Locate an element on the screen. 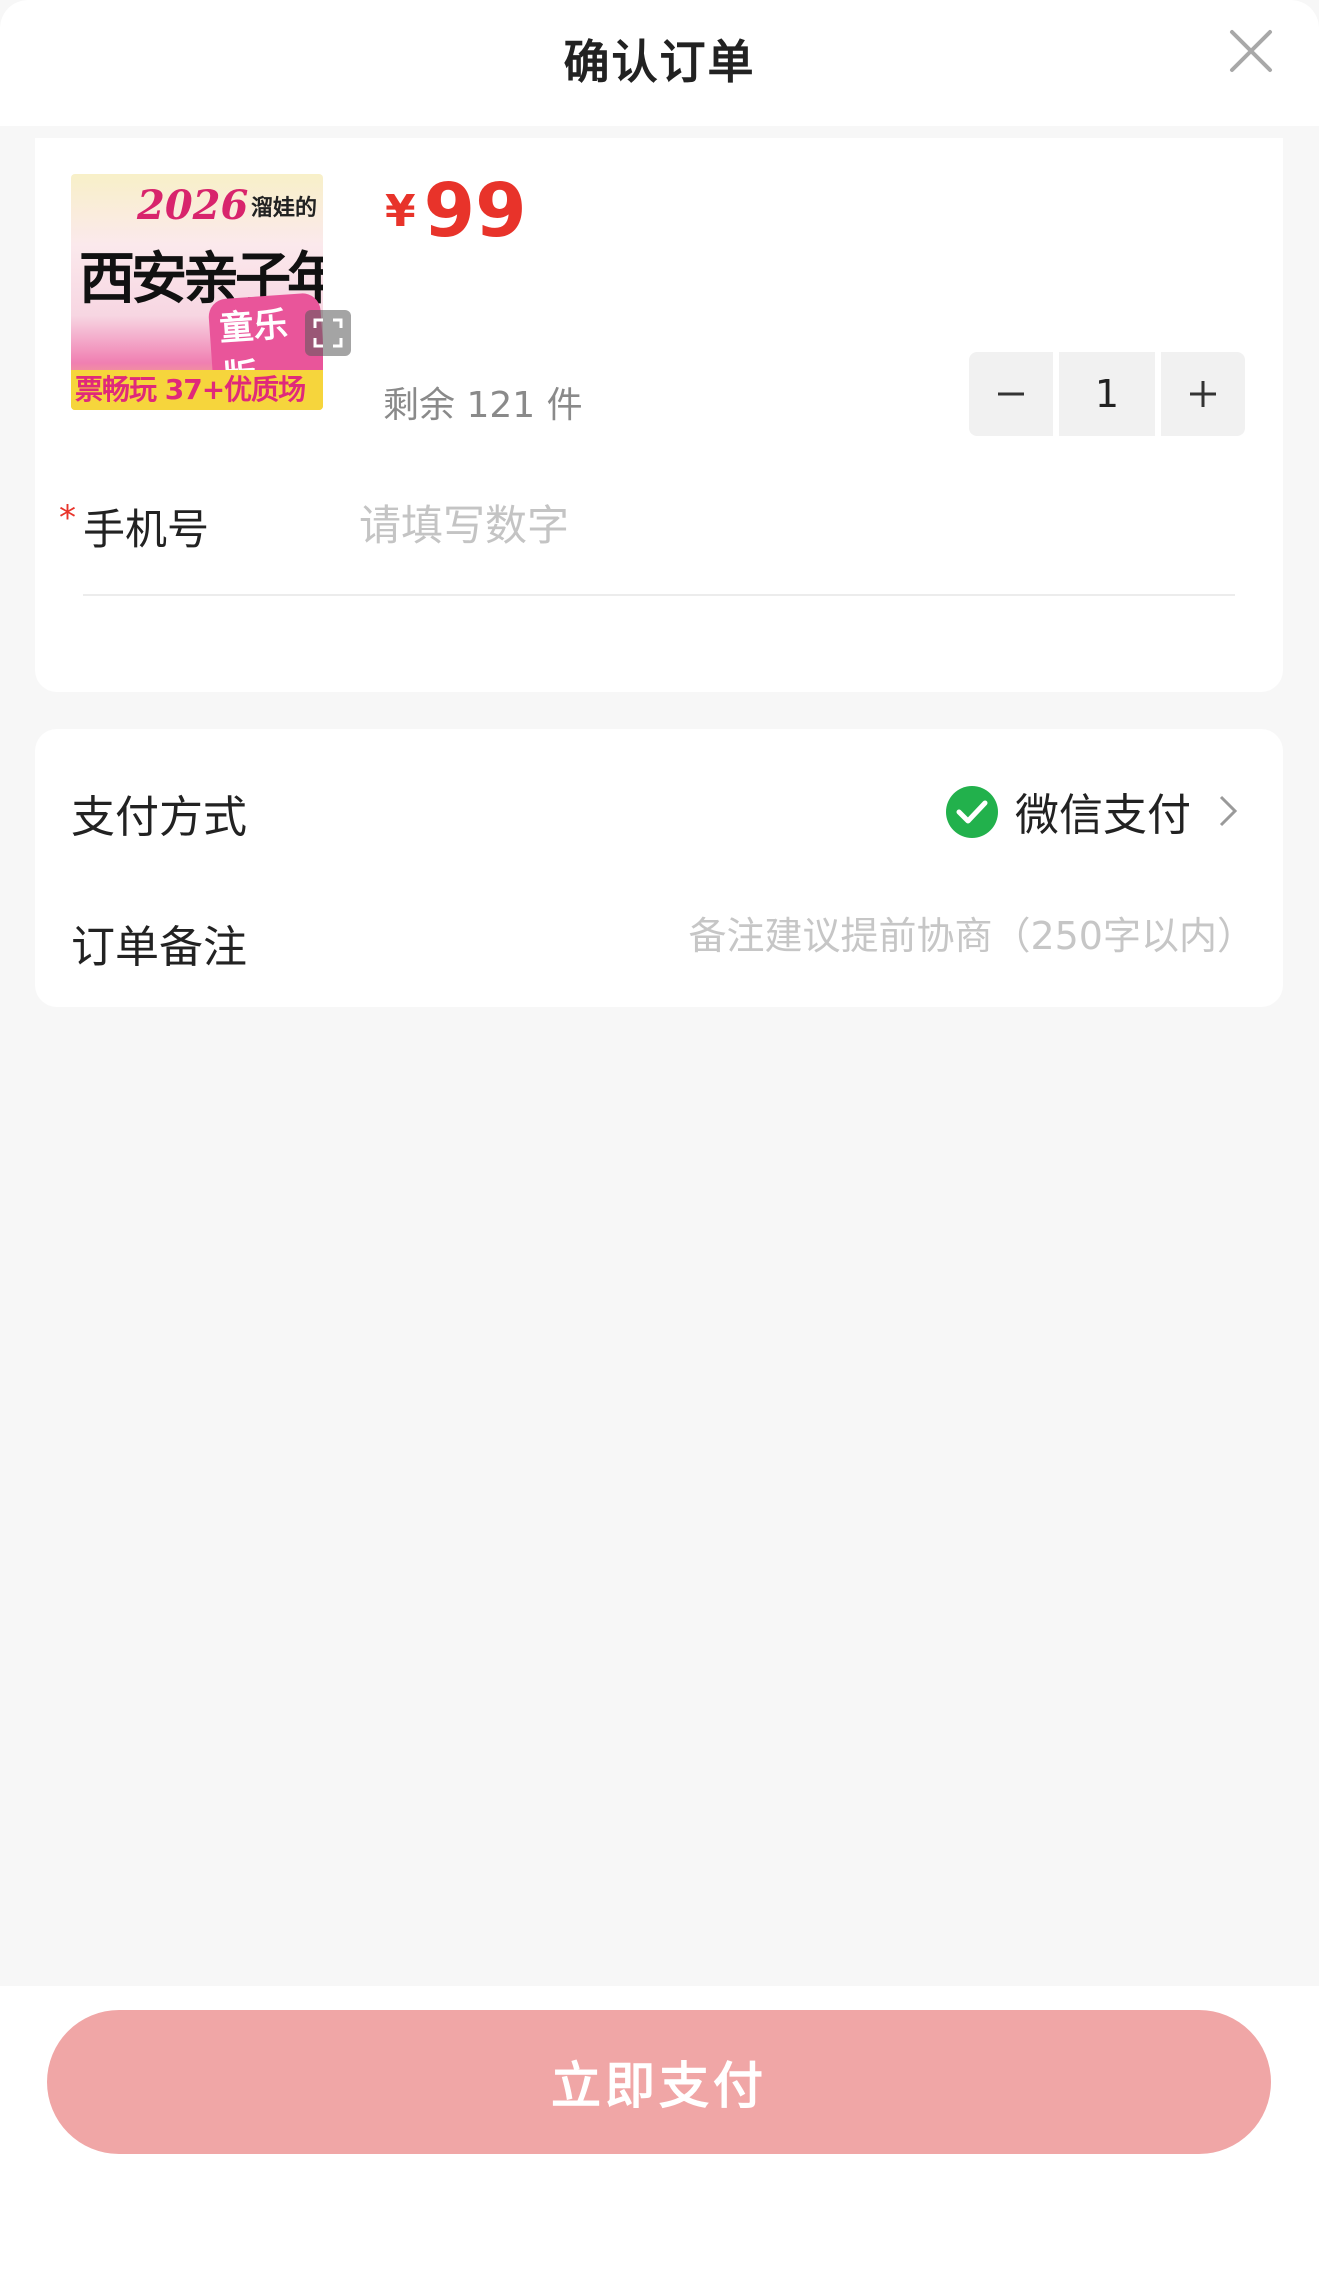 The height and width of the screenshot is (2280, 1319). phone-field-row: * 手机号 is located at coordinates (659, 535).